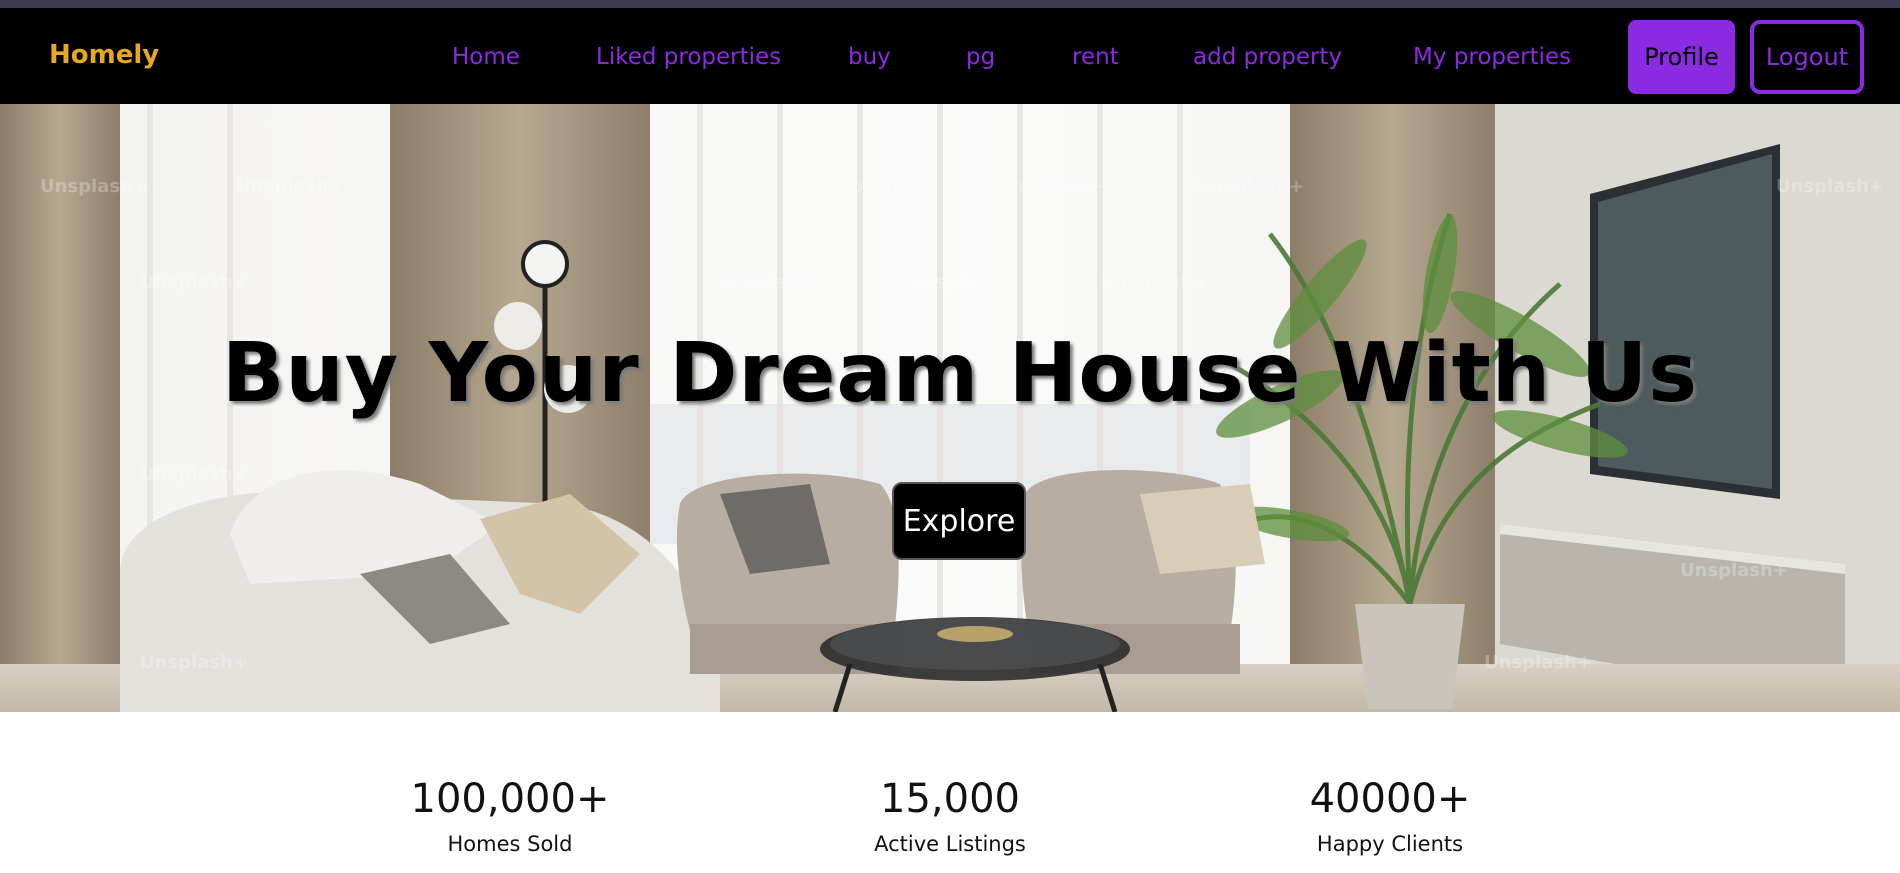  What do you see at coordinates (959, 521) in the screenshot?
I see `explore-button: Explore` at bounding box center [959, 521].